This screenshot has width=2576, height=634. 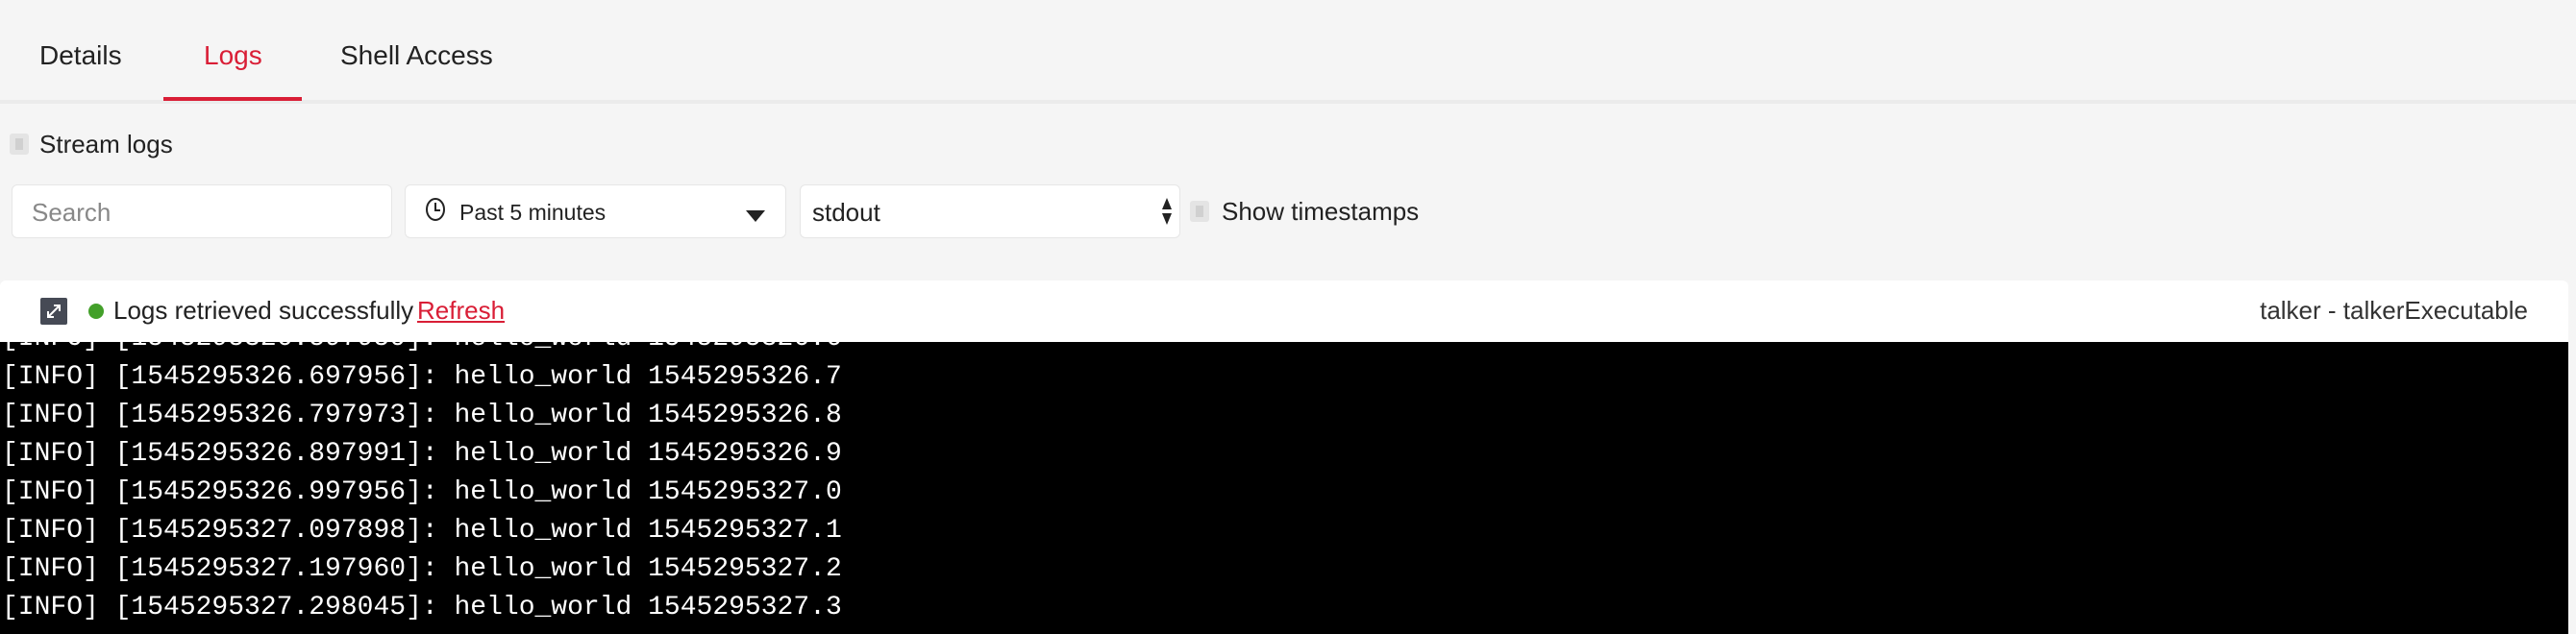 What do you see at coordinates (846, 212) in the screenshot?
I see `stream-select-value: stdout` at bounding box center [846, 212].